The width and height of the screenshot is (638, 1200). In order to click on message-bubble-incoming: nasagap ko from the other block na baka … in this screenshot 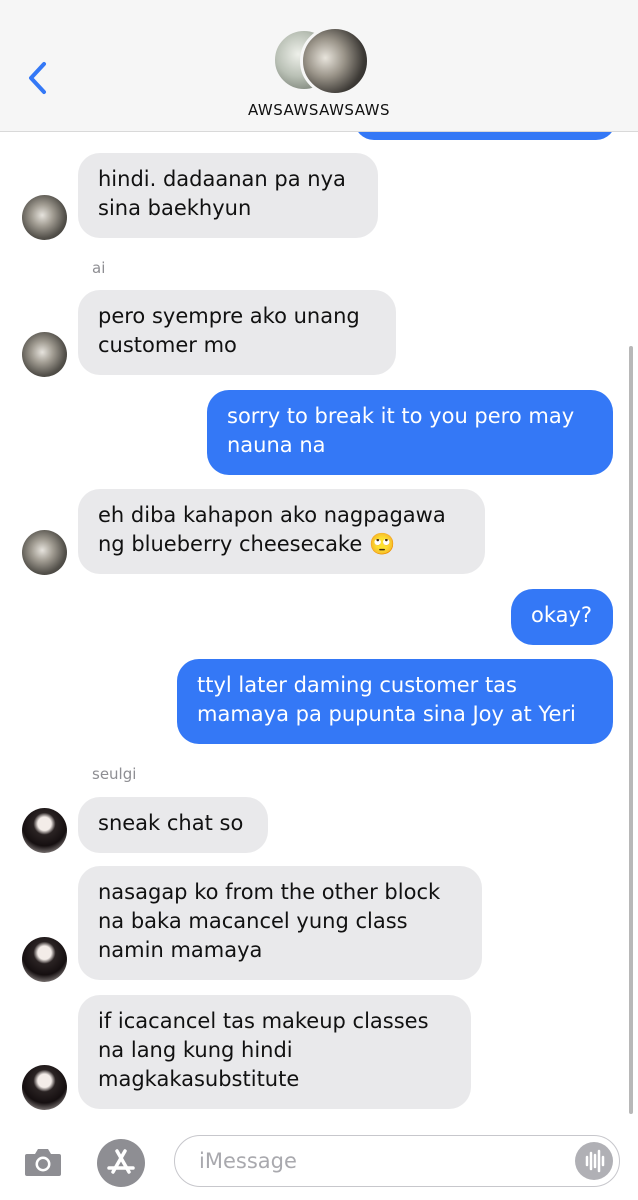, I will do `click(280, 923)`.